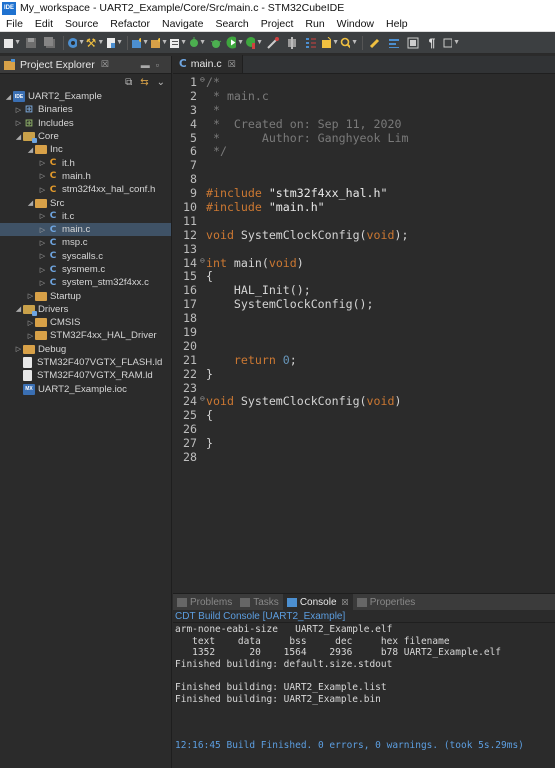  What do you see at coordinates (364, 124) in the screenshot?
I see `code-line: 4 * Created on: Sep 11, 2020` at bounding box center [364, 124].